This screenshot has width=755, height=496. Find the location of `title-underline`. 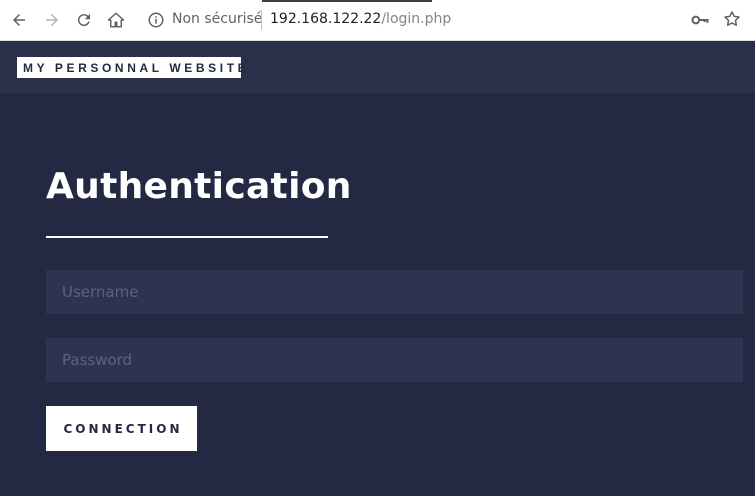

title-underline is located at coordinates (187, 237).